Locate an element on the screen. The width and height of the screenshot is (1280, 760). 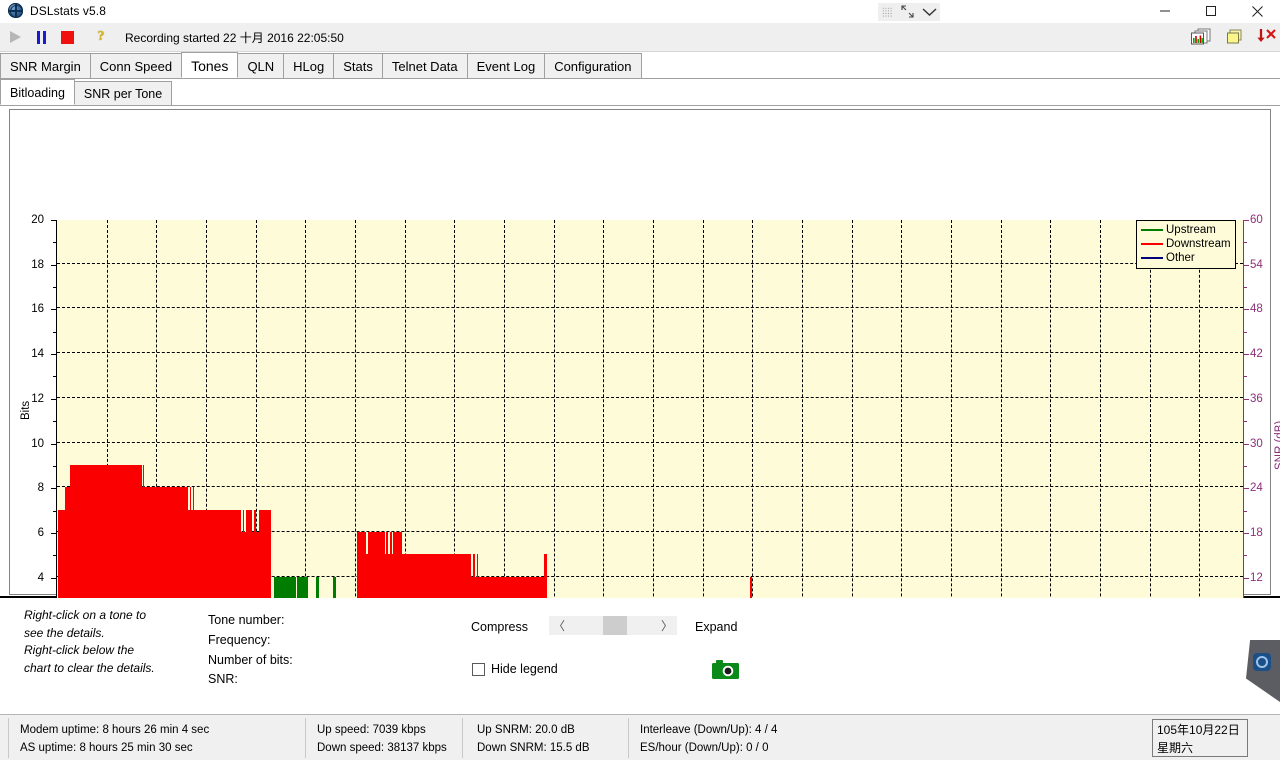
tab-stats: Stats is located at coordinates (358, 65).